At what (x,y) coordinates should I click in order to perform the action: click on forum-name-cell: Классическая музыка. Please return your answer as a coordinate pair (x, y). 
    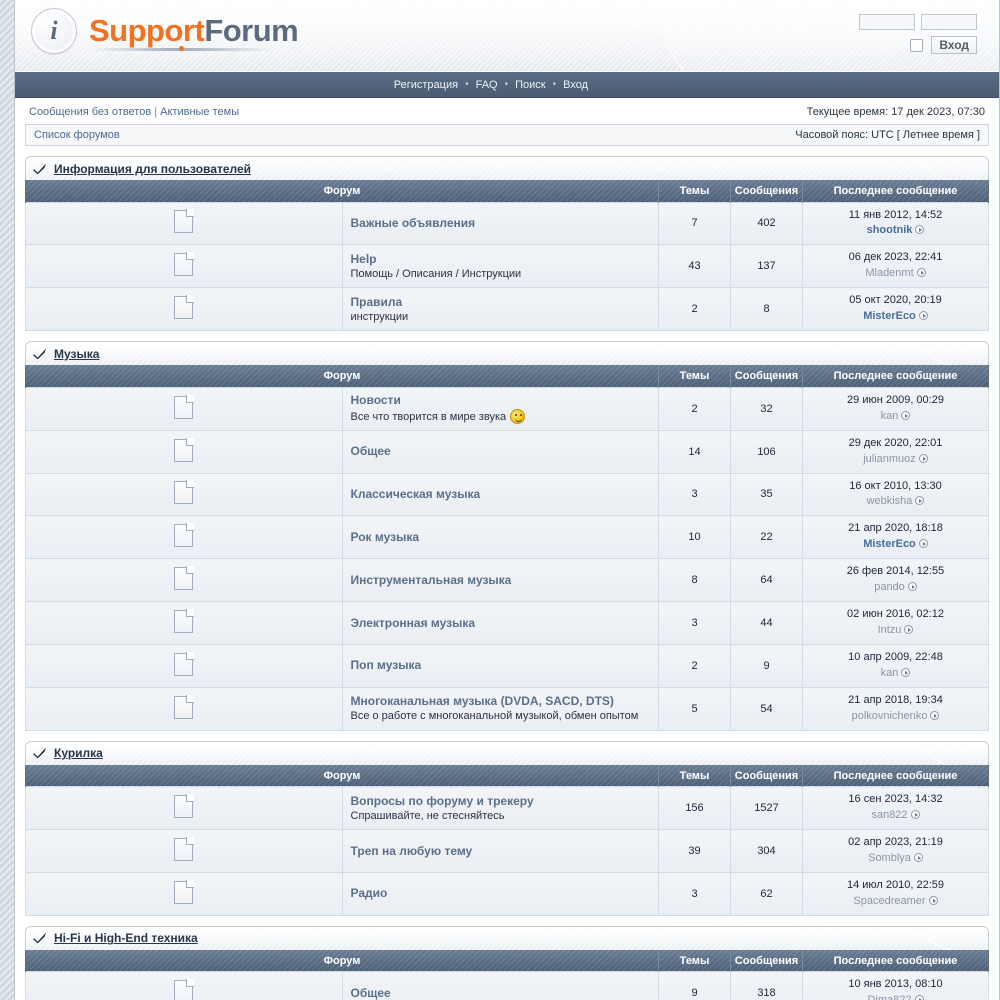
    Looking at the image, I should click on (500, 494).